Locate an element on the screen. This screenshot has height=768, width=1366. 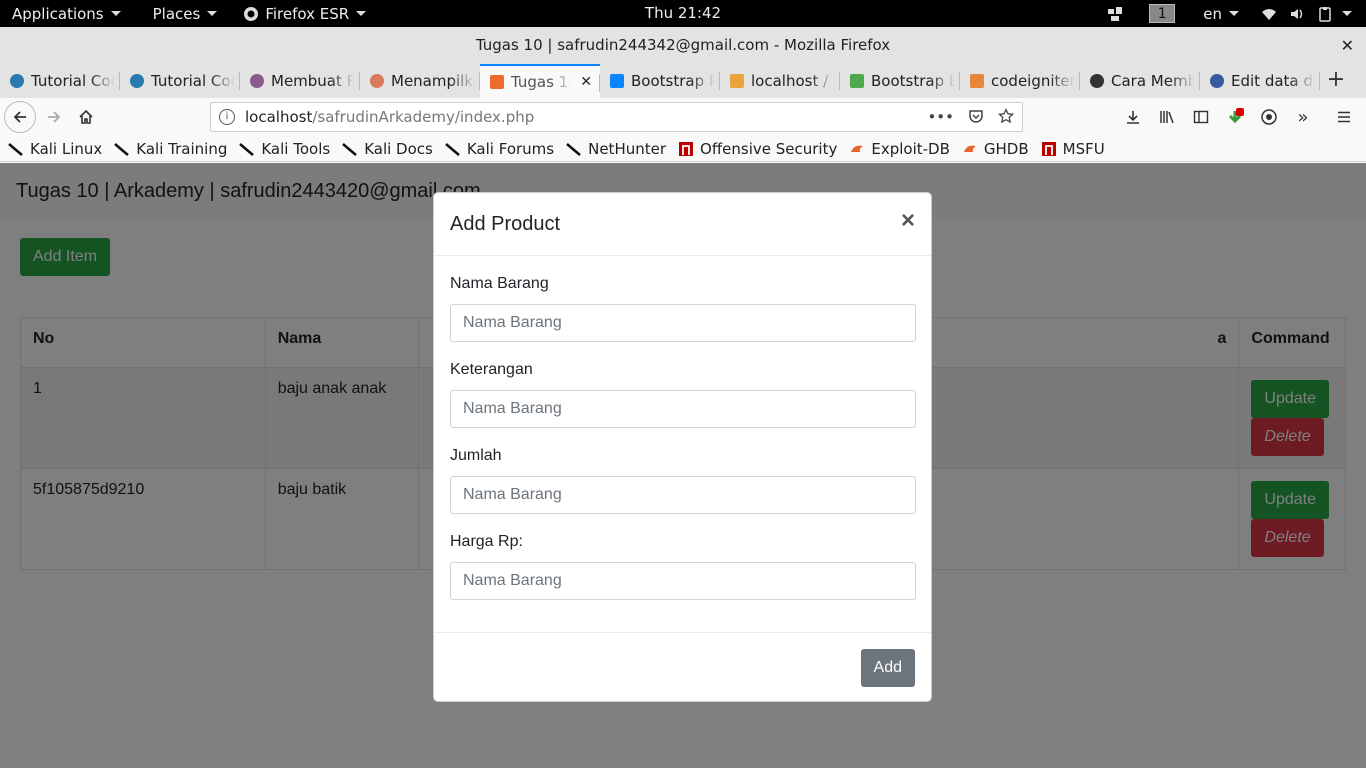
jumlah-input is located at coordinates (683, 495).